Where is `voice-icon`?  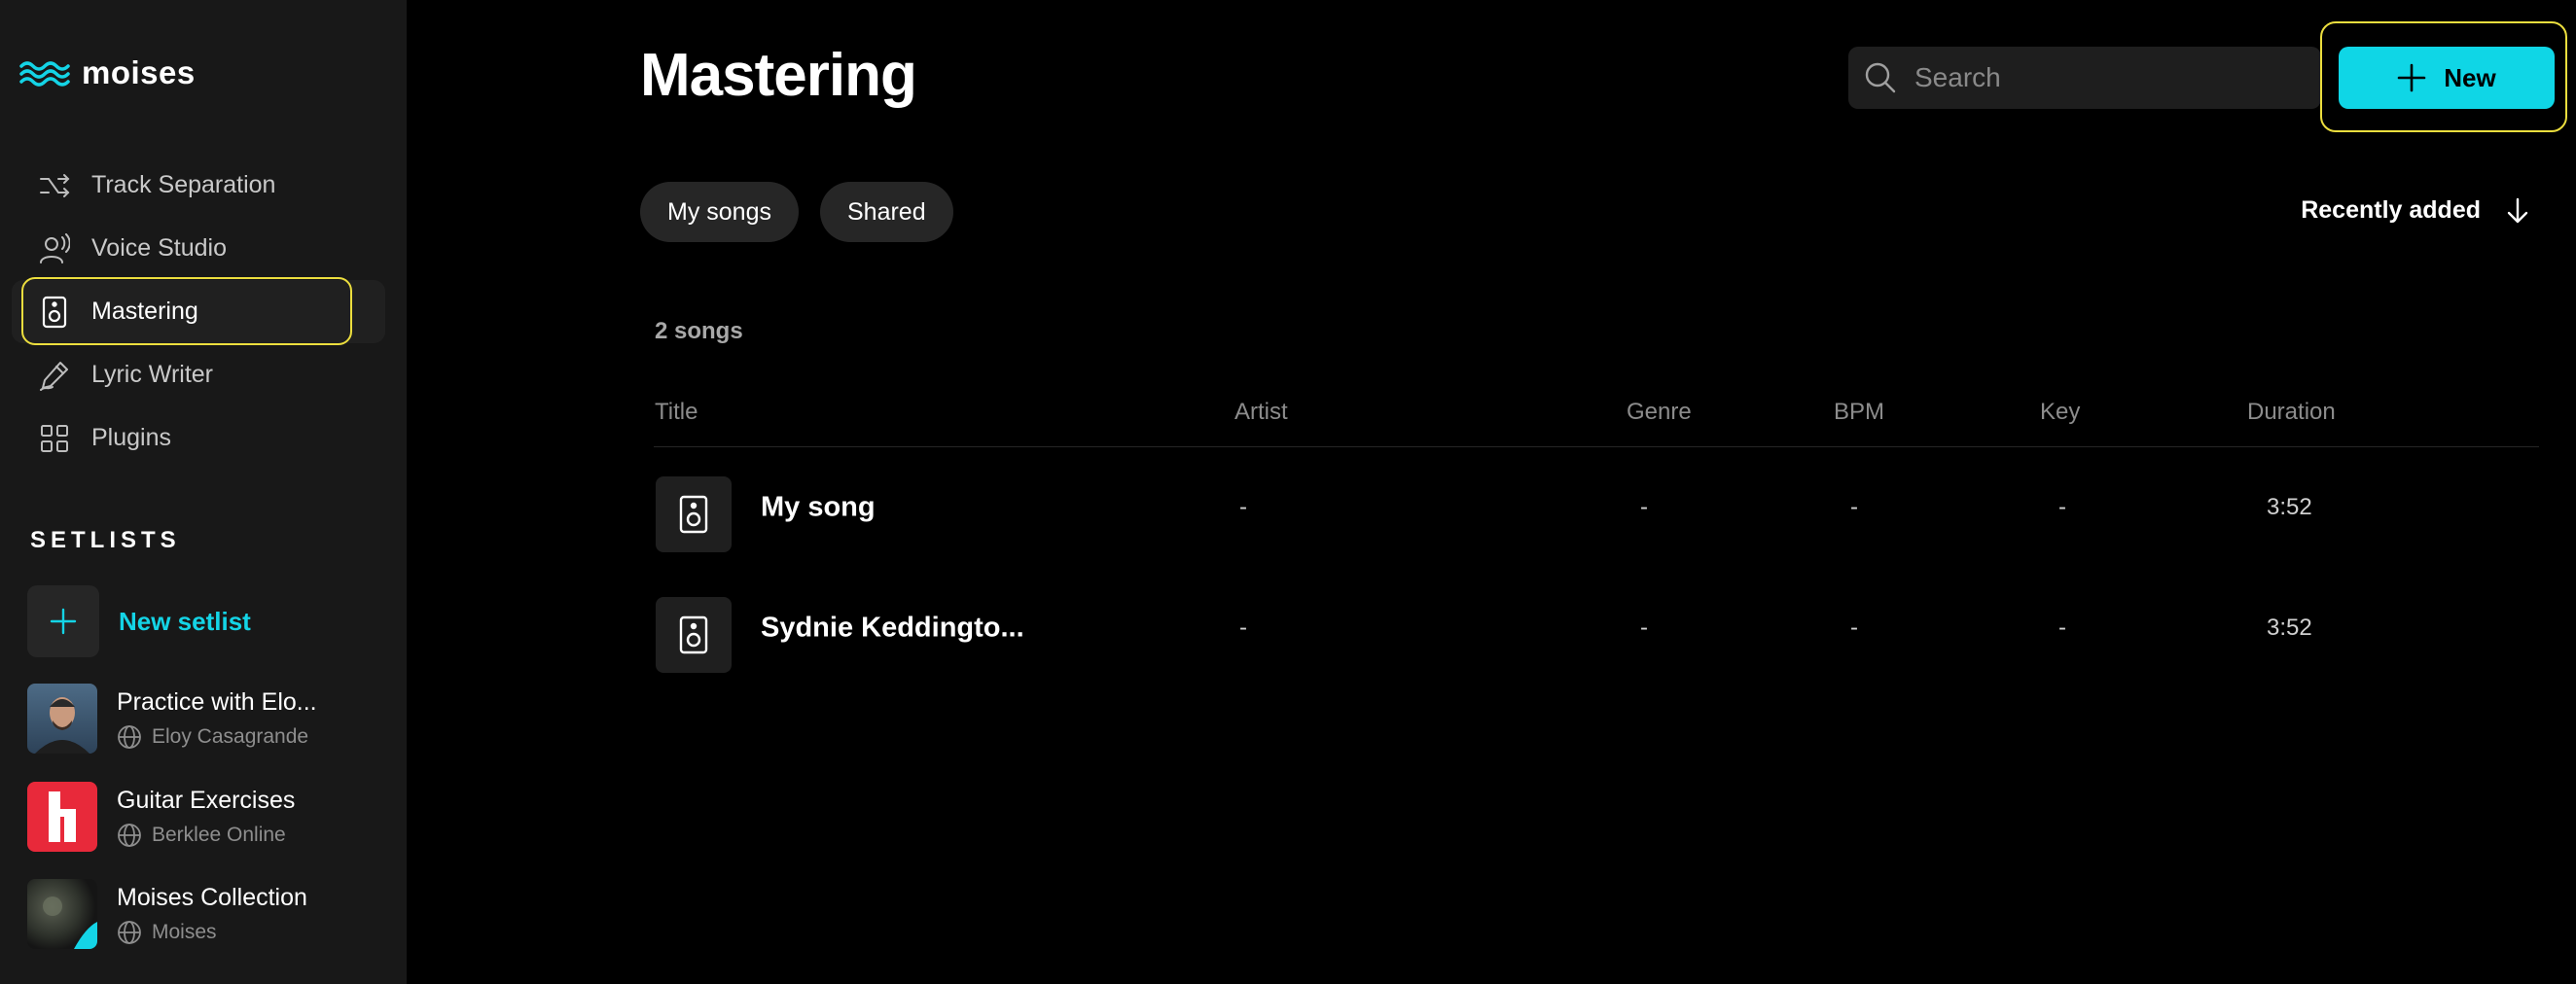
voice-icon is located at coordinates (54, 249).